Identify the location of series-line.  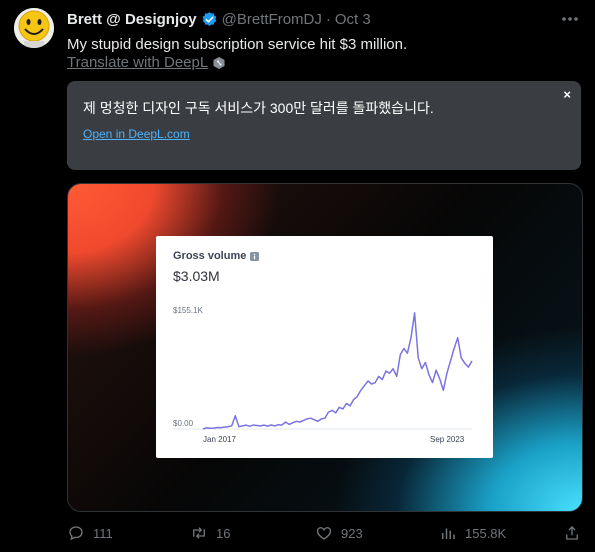
(337, 371).